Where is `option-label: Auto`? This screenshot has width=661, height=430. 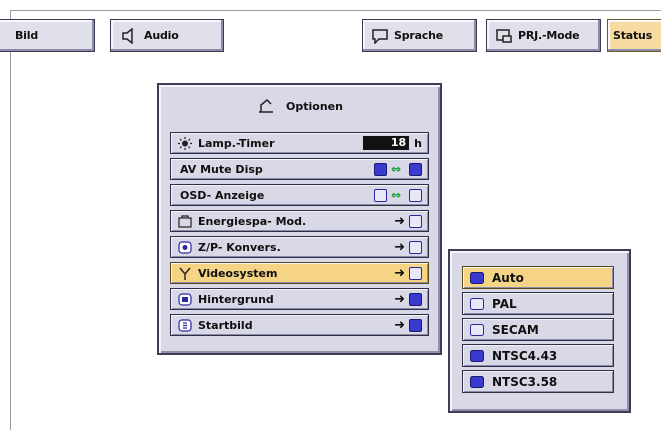 option-label: Auto is located at coordinates (508, 277).